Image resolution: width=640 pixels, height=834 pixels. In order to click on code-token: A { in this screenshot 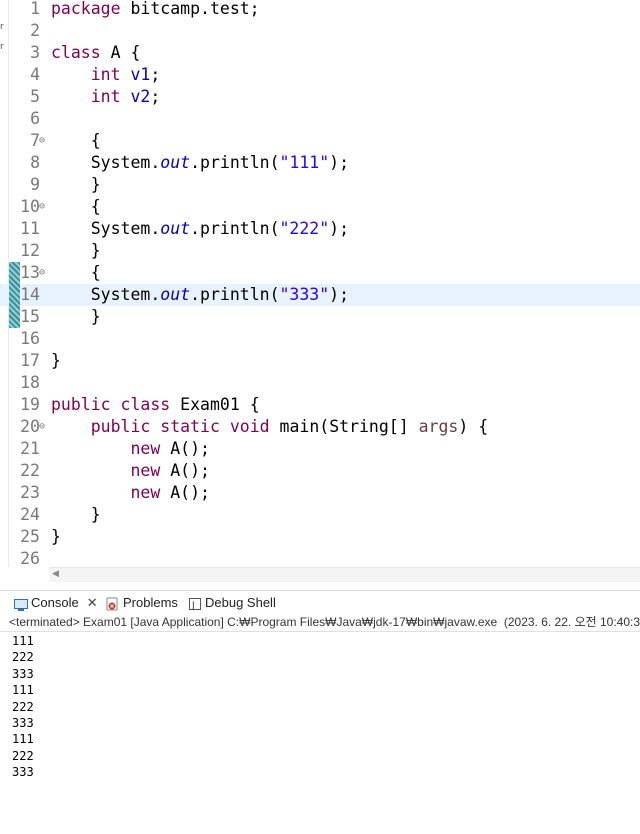, I will do `click(120, 52)`.